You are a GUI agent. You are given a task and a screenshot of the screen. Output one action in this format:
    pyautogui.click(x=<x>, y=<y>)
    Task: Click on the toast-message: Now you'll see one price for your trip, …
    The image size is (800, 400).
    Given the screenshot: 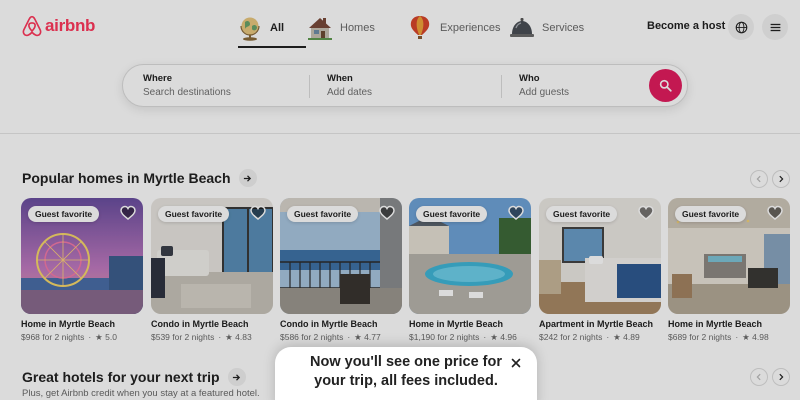 What is the action you would take?
    pyautogui.click(x=406, y=371)
    